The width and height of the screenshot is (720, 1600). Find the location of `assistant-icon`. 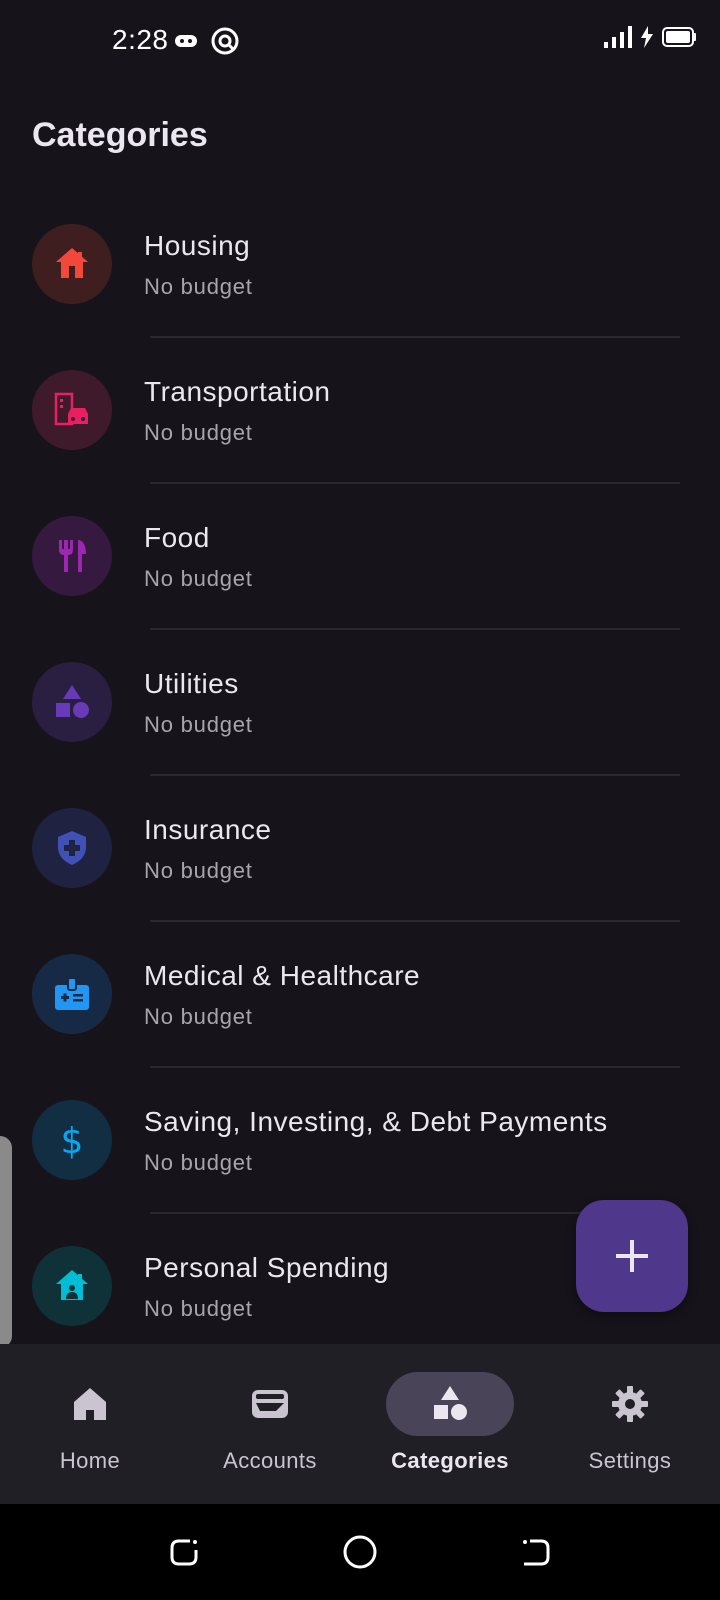

assistant-icon is located at coordinates (225, 43).